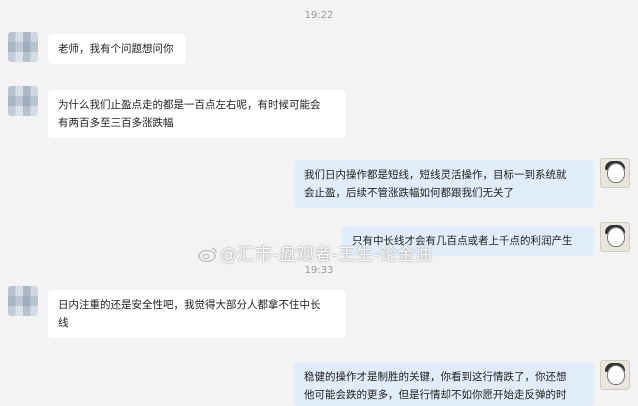  What do you see at coordinates (326, 255) in the screenshot?
I see `watermark-text: @汇市-盘观者-王生-论金油` at bounding box center [326, 255].